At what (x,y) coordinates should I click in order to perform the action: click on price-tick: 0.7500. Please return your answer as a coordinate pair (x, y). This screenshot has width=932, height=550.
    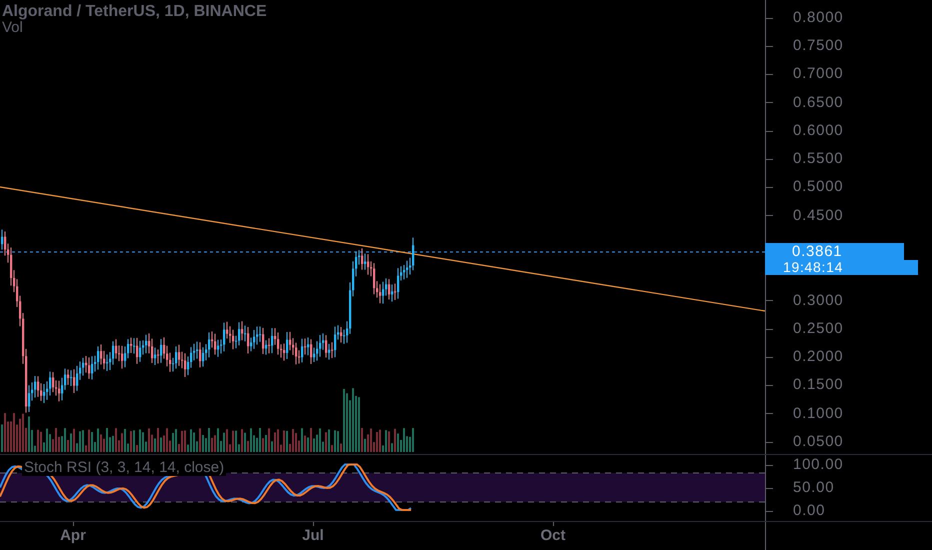
    Looking at the image, I should click on (818, 46).